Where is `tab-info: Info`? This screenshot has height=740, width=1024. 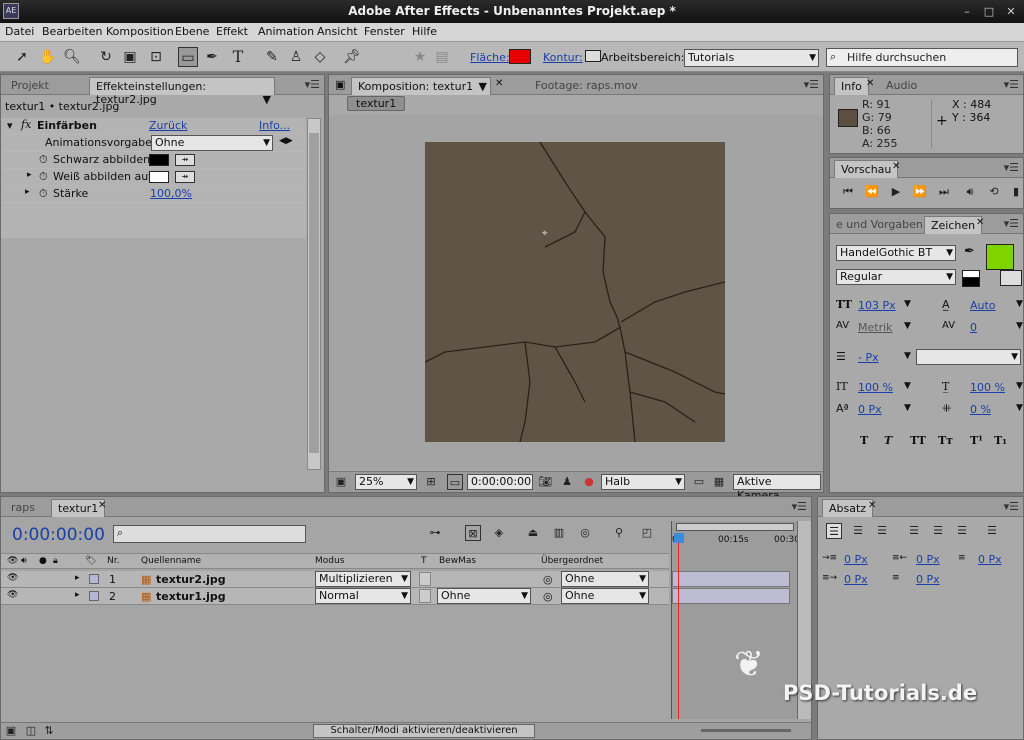
tab-info: Info is located at coordinates (851, 86).